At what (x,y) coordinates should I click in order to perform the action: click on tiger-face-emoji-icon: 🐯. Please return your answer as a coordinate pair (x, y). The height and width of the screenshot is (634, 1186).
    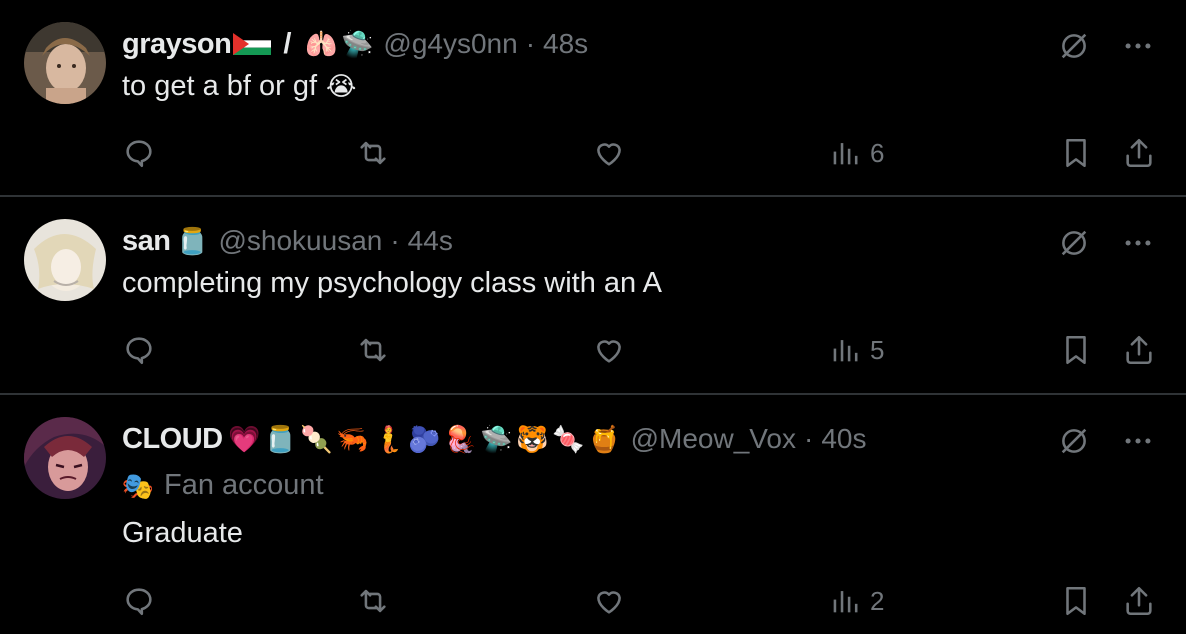
    Looking at the image, I should click on (532, 439).